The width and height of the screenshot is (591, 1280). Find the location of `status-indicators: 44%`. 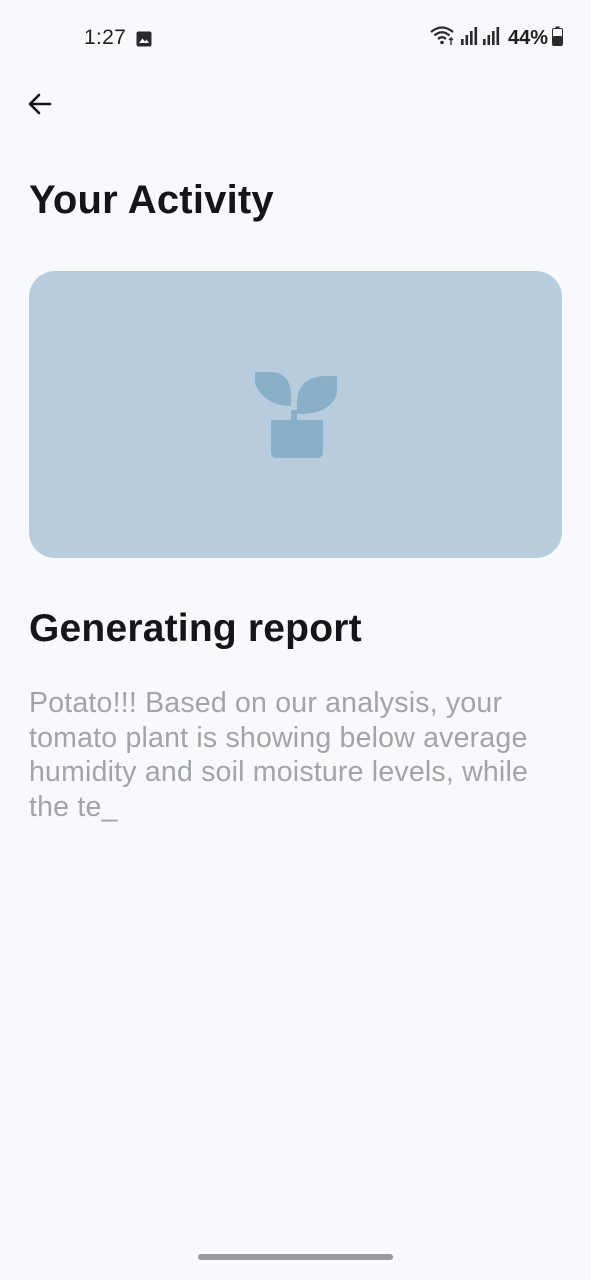

status-indicators: 44% is located at coordinates (496, 38).